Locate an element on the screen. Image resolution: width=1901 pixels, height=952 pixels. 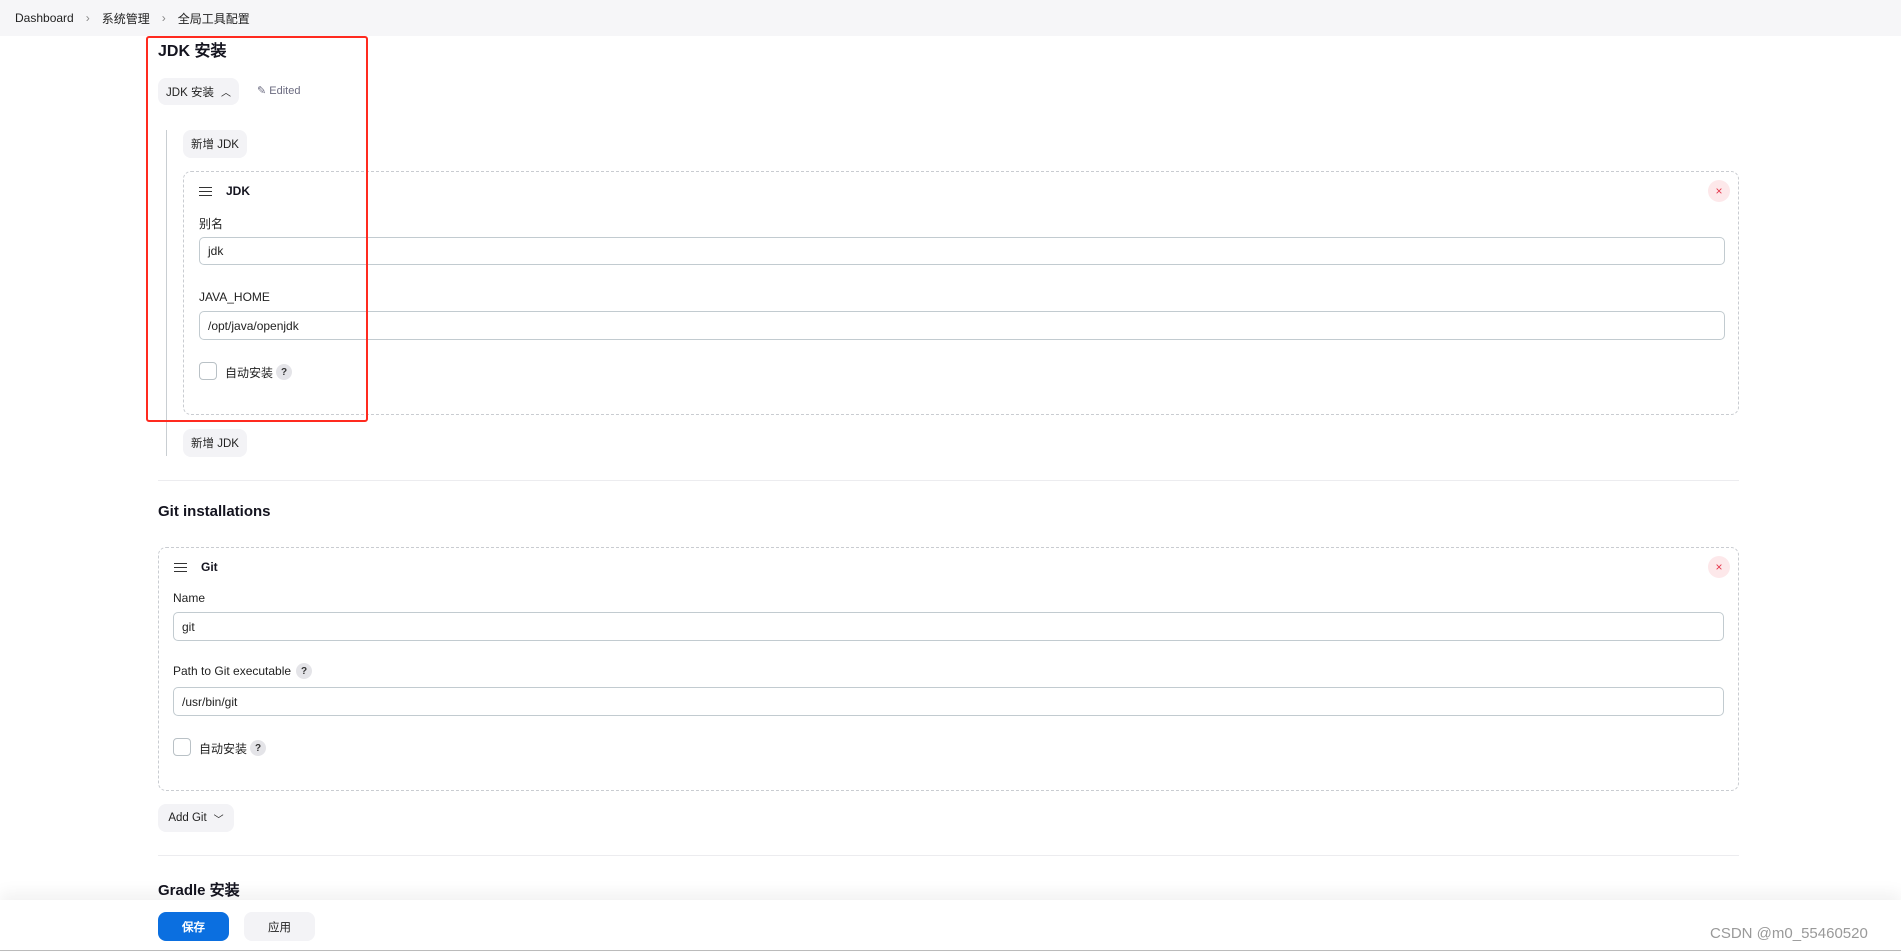
git-auto-install-label: 自动安装 is located at coordinates (223, 749).